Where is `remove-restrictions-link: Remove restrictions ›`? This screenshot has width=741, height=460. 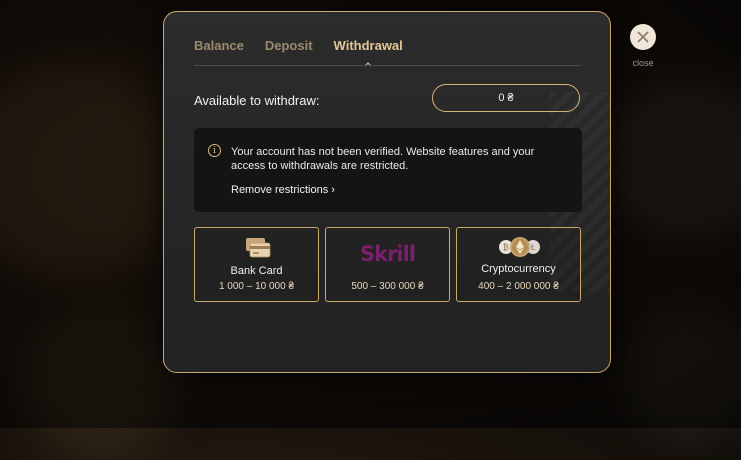 remove-restrictions-link: Remove restrictions › is located at coordinates (283, 190).